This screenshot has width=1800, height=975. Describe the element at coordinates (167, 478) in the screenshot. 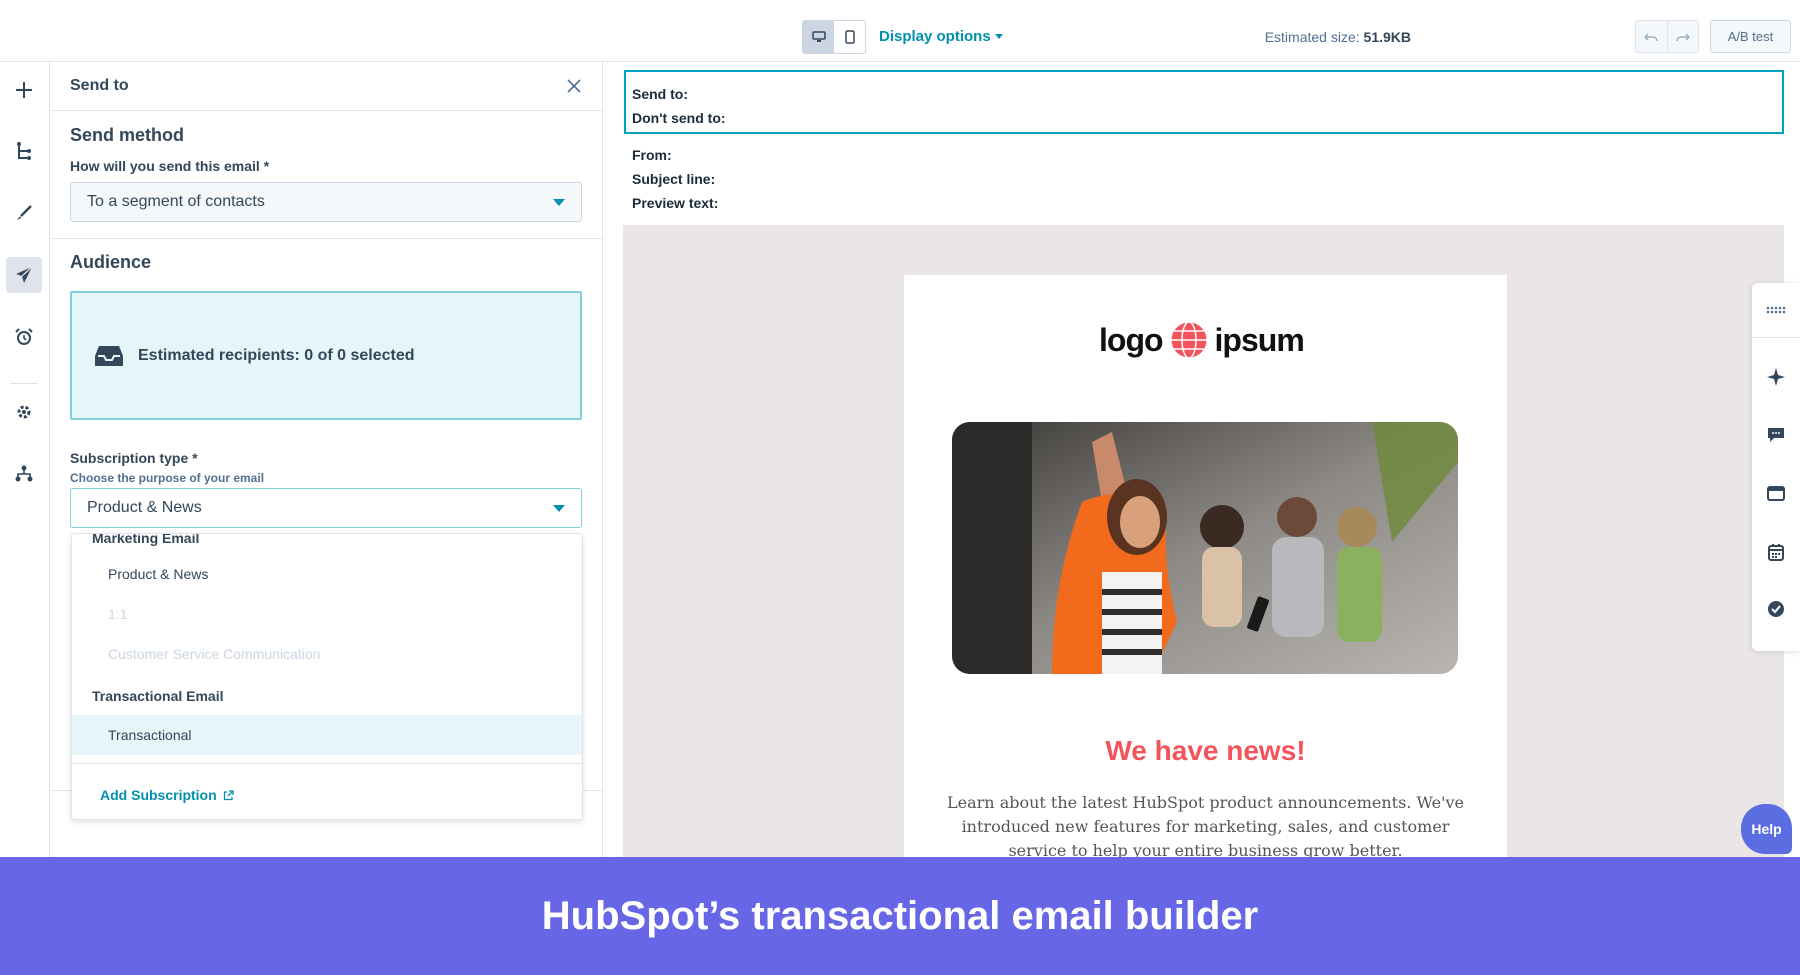

I see `subscription-type-help: Choose the purpose of your email` at that location.